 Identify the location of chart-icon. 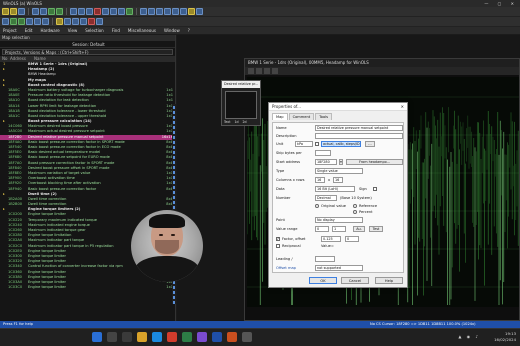
(121, 11).